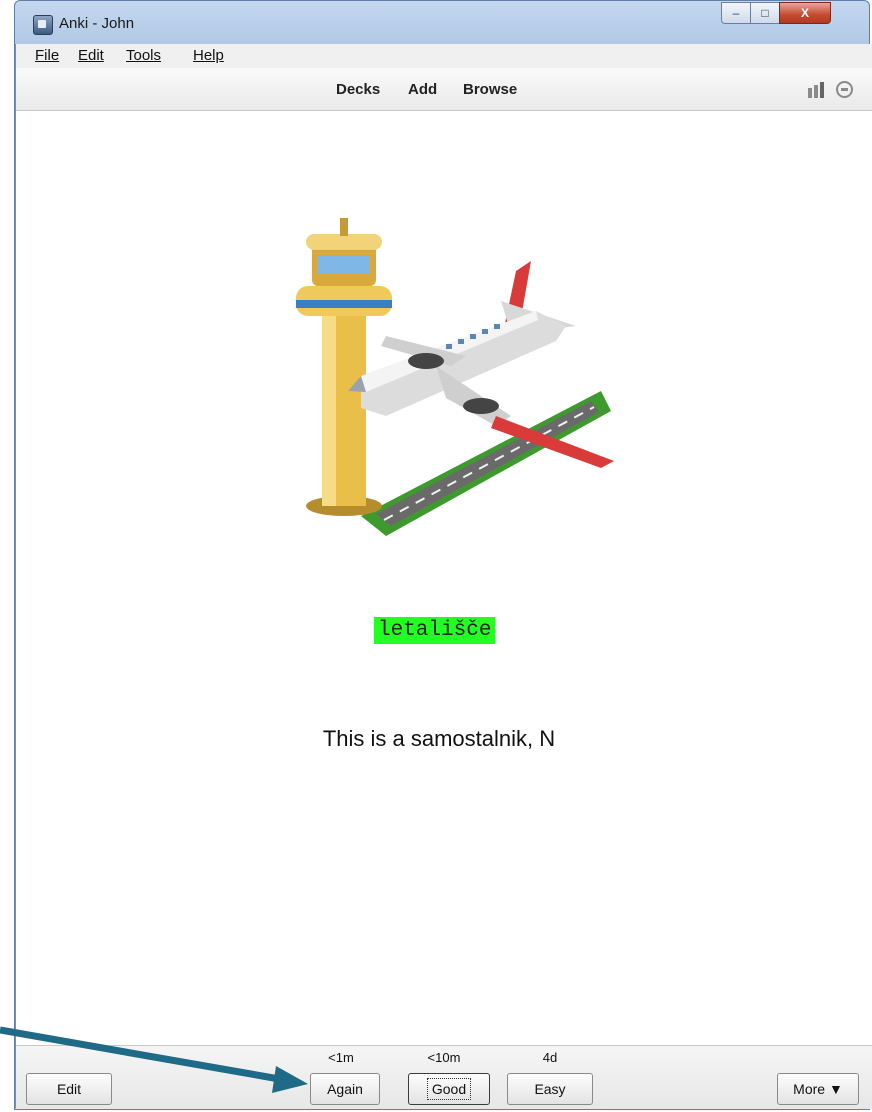 Image resolution: width=872 pixels, height=1112 pixels. I want to click on good-interval: <10m, so click(444, 1057).